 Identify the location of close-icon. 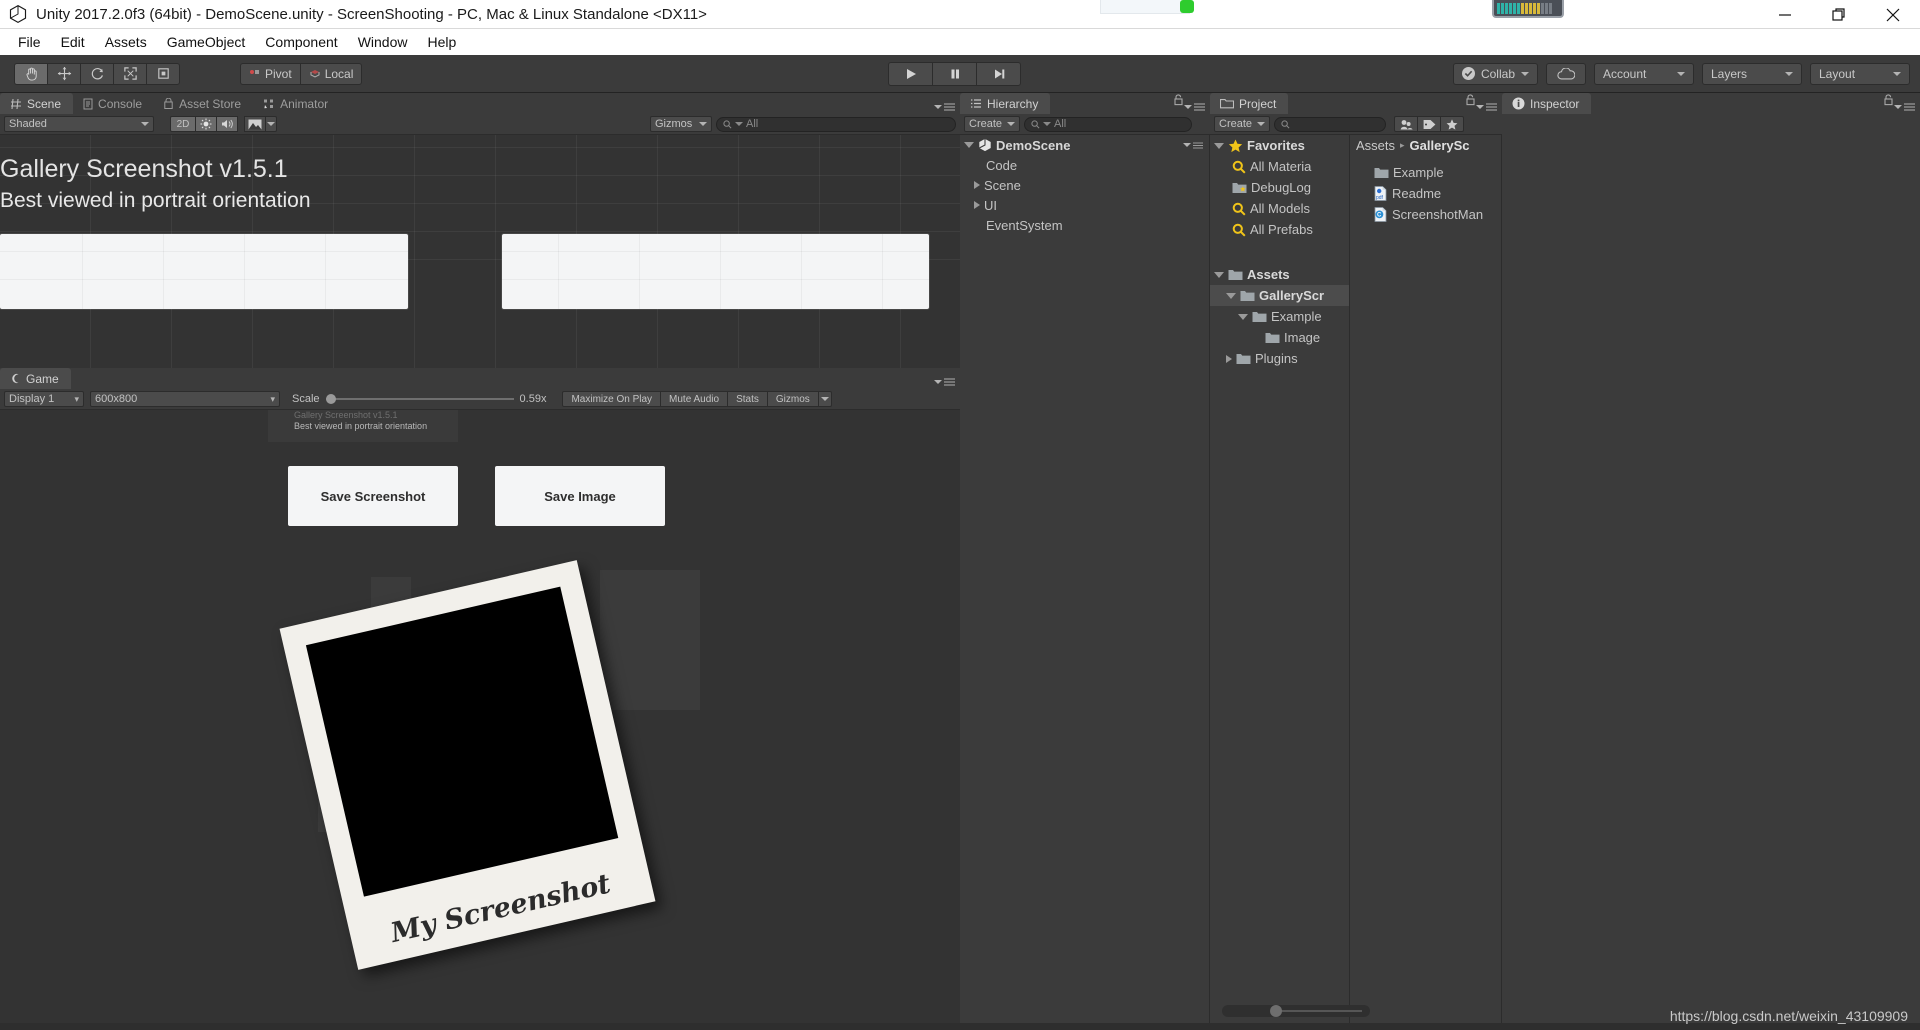
(1893, 14).